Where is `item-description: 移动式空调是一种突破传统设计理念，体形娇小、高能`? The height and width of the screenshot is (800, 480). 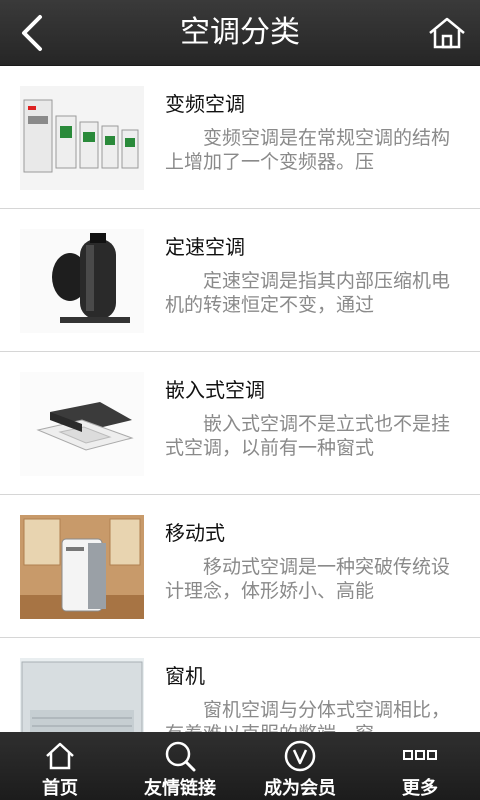
item-description: 移动式空调是一种突破传统设计理念，体形娇小、高能 is located at coordinates (307, 579).